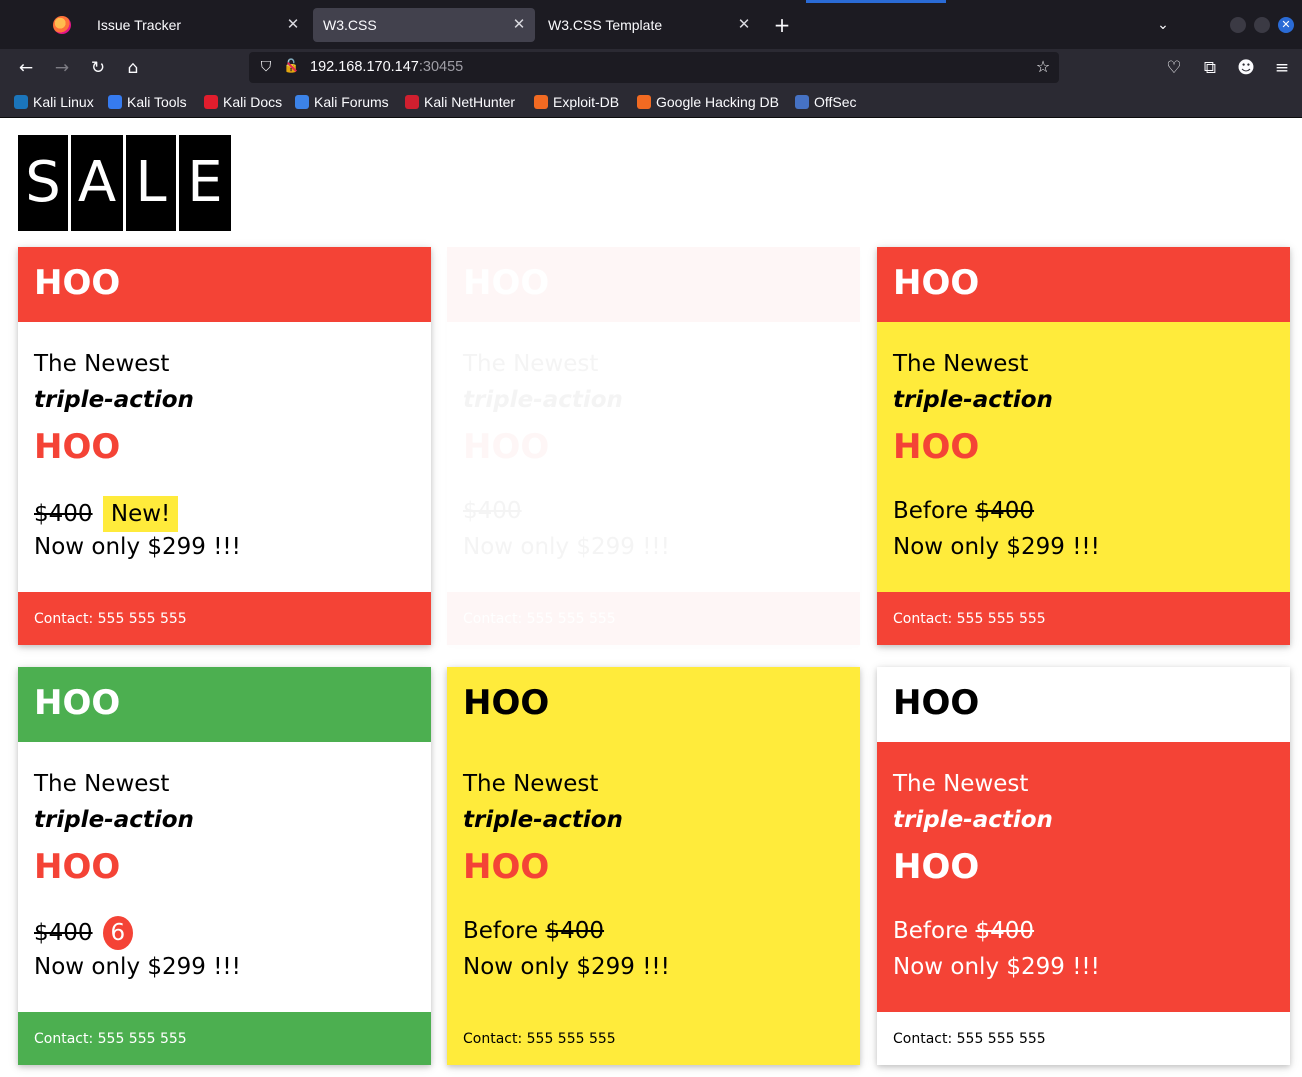 Image resolution: width=1302 pixels, height=1077 pixels. Describe the element at coordinates (62, 68) in the screenshot. I see `forward-arrow-icon: →` at that location.